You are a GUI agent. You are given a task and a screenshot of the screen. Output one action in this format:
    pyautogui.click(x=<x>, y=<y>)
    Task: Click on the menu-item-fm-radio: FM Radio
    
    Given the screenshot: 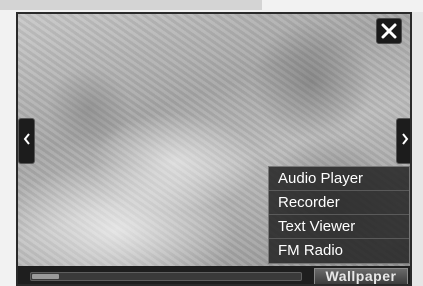 What is the action you would take?
    pyautogui.click(x=339, y=250)
    